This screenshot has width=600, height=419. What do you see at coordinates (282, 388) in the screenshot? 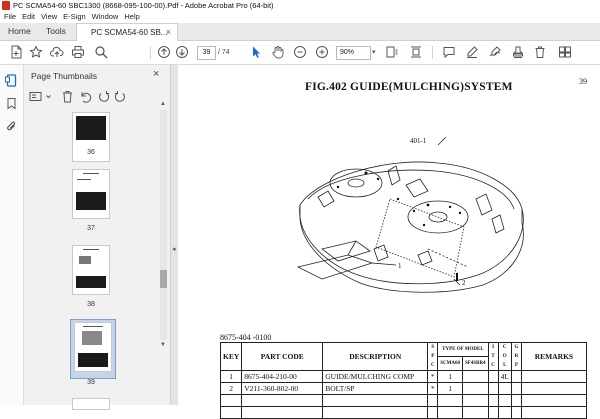
I see `row-part-code: V211-360-802-00` at bounding box center [282, 388].